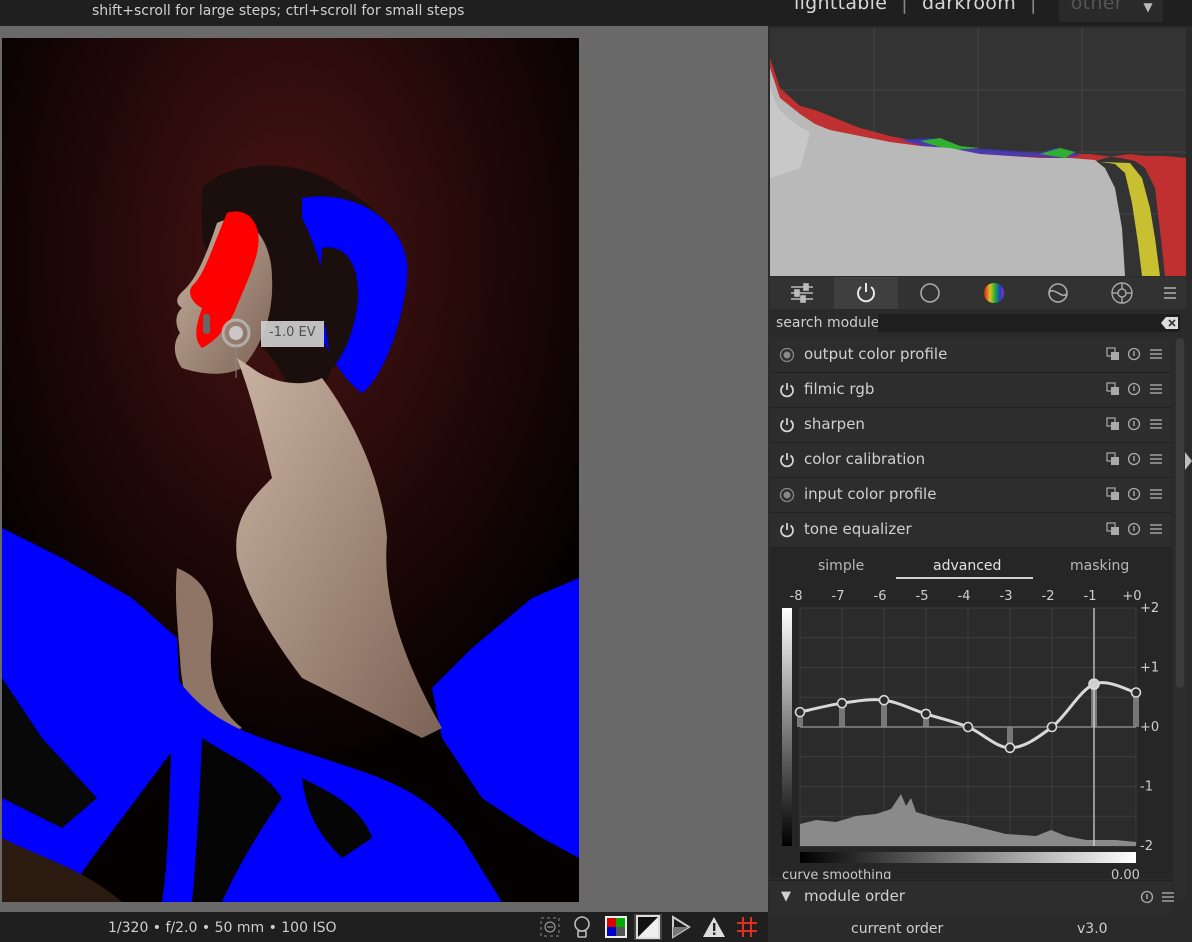  What do you see at coordinates (227, 346) in the screenshot?
I see `exposure-cursor-icon` at bounding box center [227, 346].